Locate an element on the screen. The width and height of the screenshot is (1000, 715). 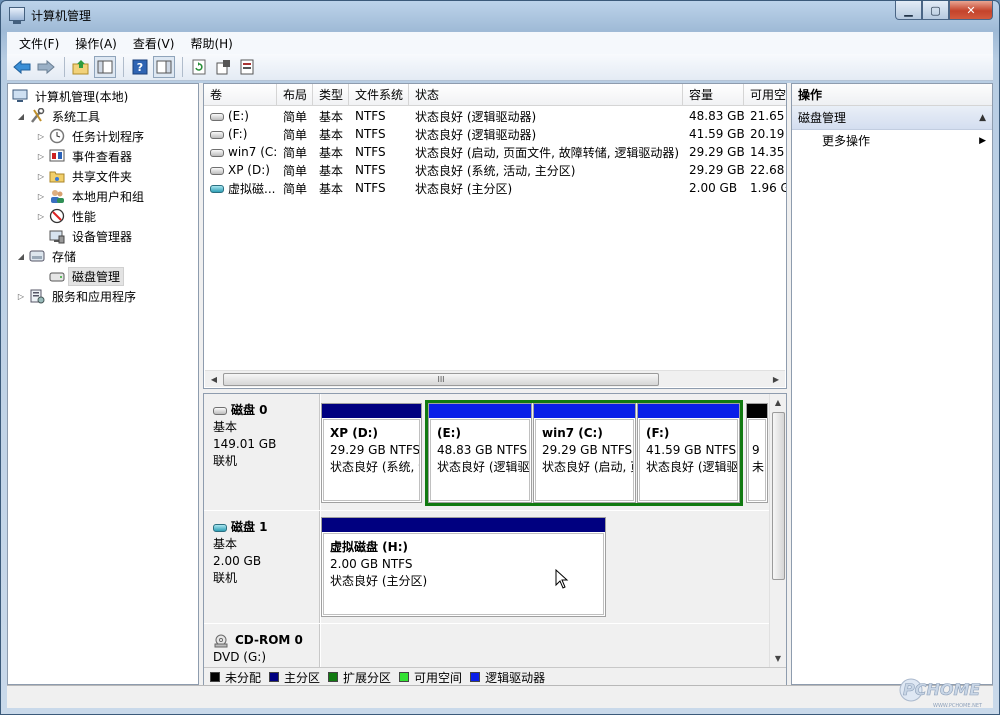
partition-unallocated: 9 未 is located at coordinates (757, 453).